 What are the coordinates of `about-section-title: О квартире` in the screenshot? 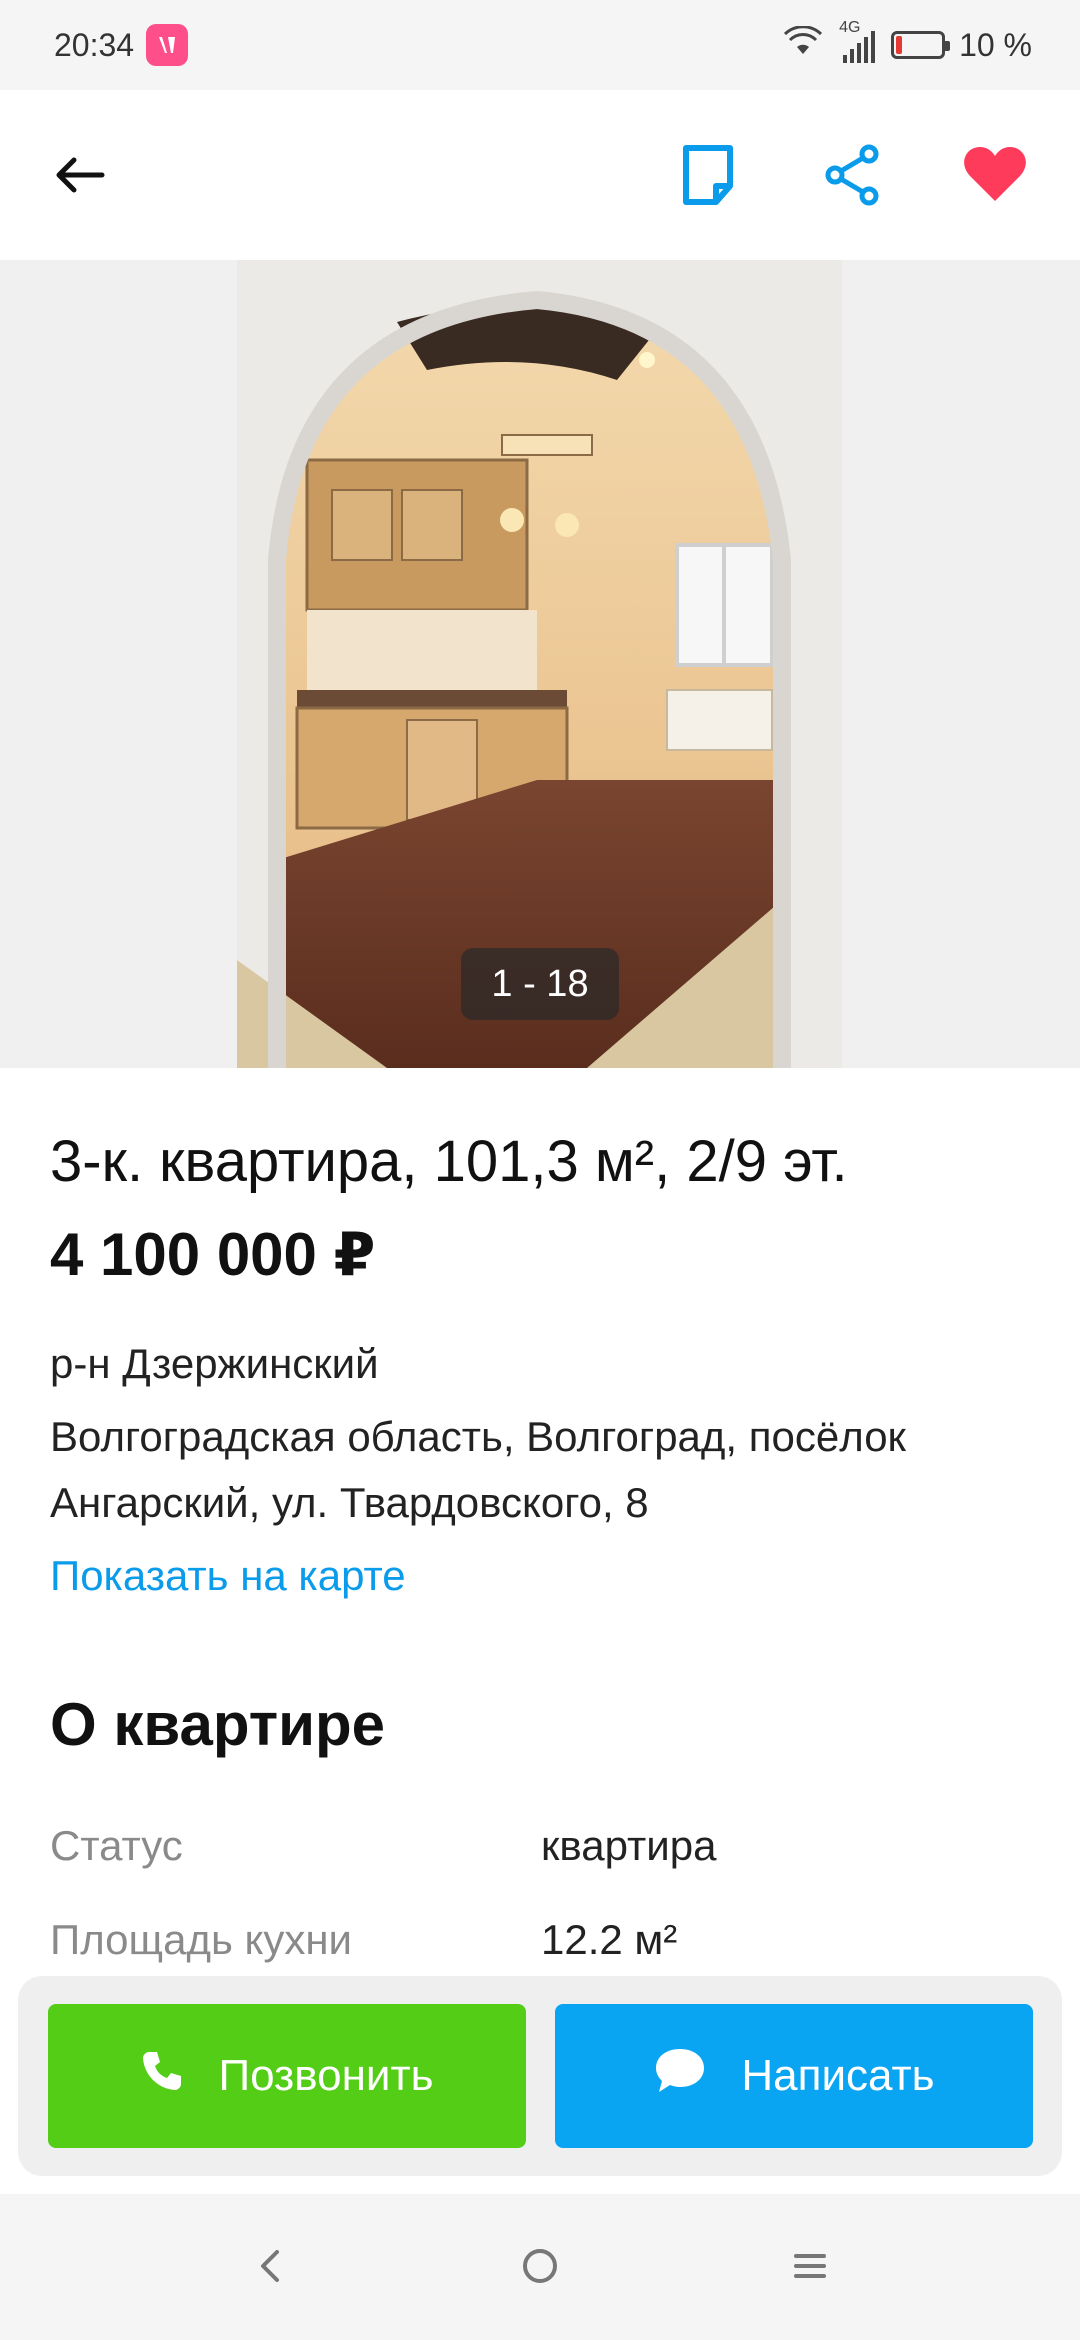 It's located at (217, 1724).